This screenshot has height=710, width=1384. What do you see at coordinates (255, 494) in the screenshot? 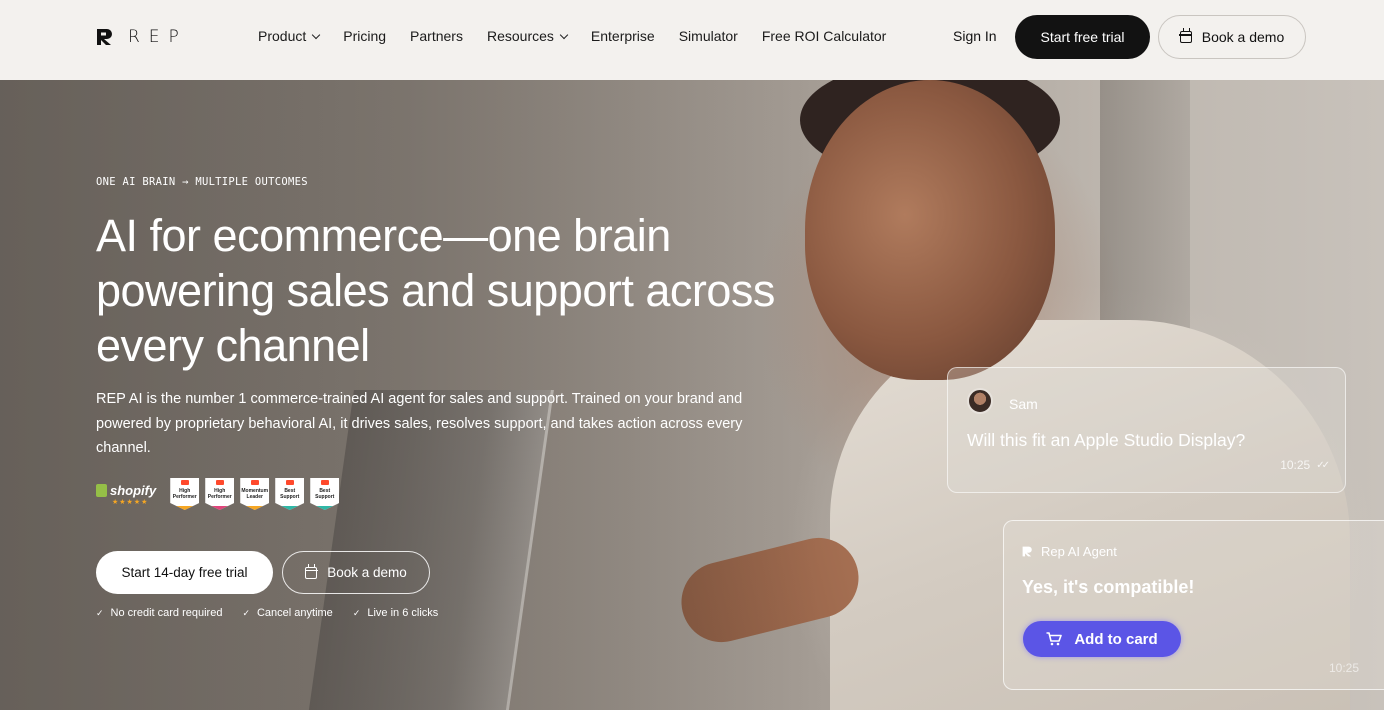
I see `g2-badge: Momentum Leader` at bounding box center [255, 494].